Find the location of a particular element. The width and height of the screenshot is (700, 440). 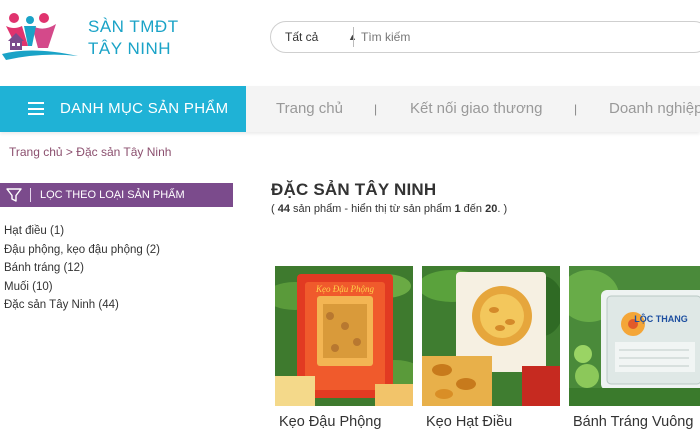

product-card: LỘC THANG Bánh Tráng Vuông is located at coordinates (634, 348).